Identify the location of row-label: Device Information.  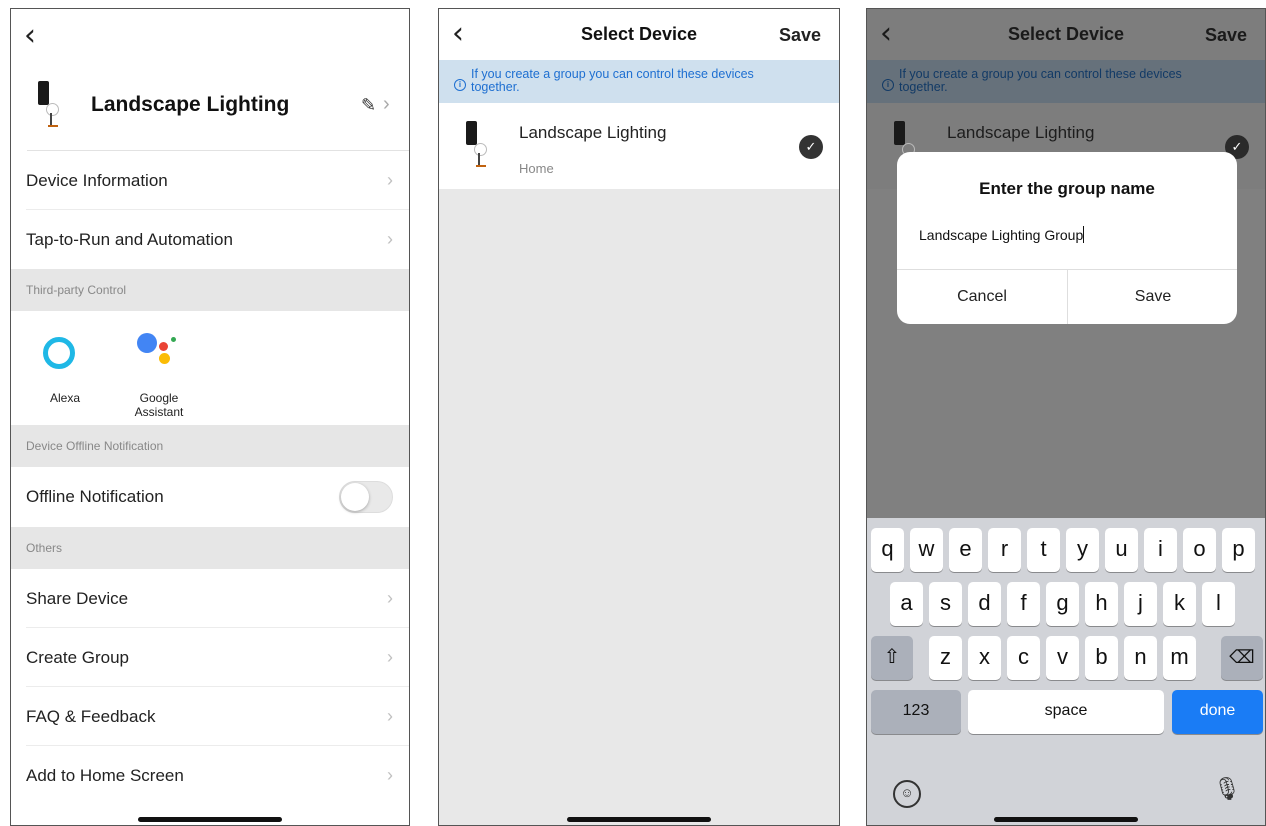
(97, 180).